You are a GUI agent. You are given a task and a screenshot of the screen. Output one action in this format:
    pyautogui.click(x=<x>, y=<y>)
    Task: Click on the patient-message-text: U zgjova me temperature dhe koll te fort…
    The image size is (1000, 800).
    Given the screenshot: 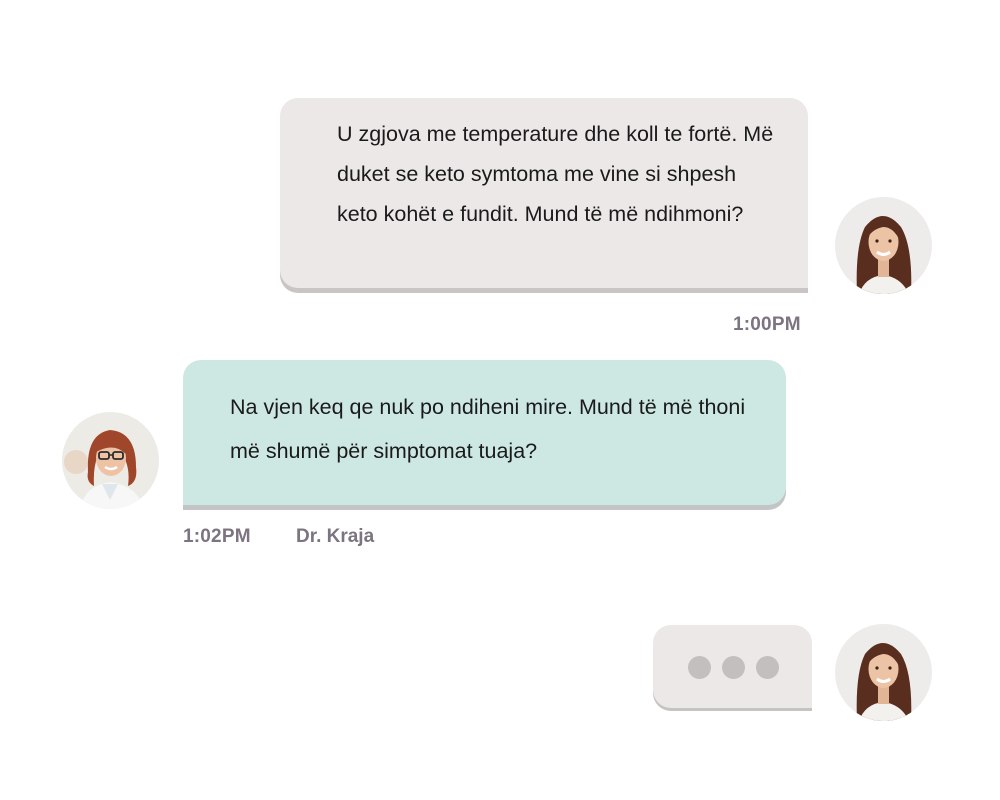 What is the action you would take?
    pyautogui.click(x=555, y=174)
    